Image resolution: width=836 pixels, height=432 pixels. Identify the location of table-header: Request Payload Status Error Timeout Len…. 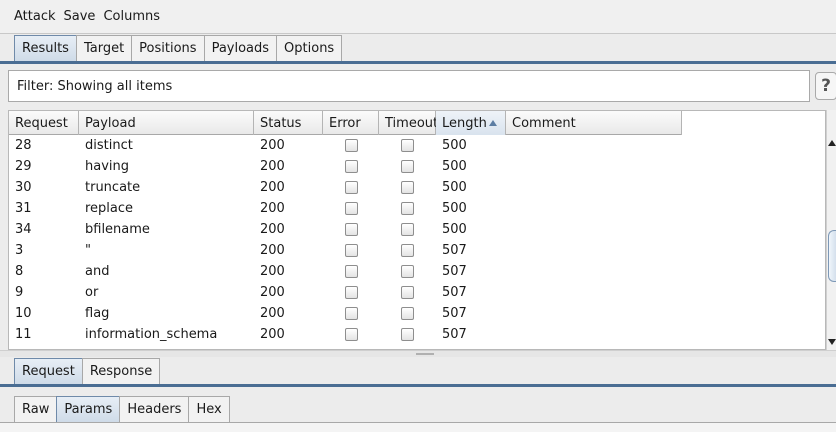
(345, 123).